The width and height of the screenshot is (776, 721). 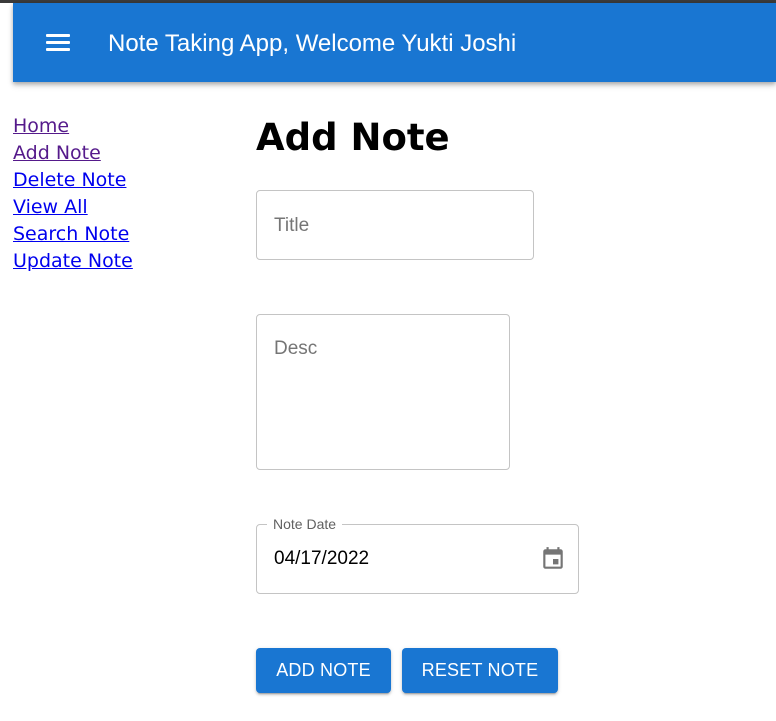 I want to click on sidebar-item-view-all: View All, so click(x=113, y=207).